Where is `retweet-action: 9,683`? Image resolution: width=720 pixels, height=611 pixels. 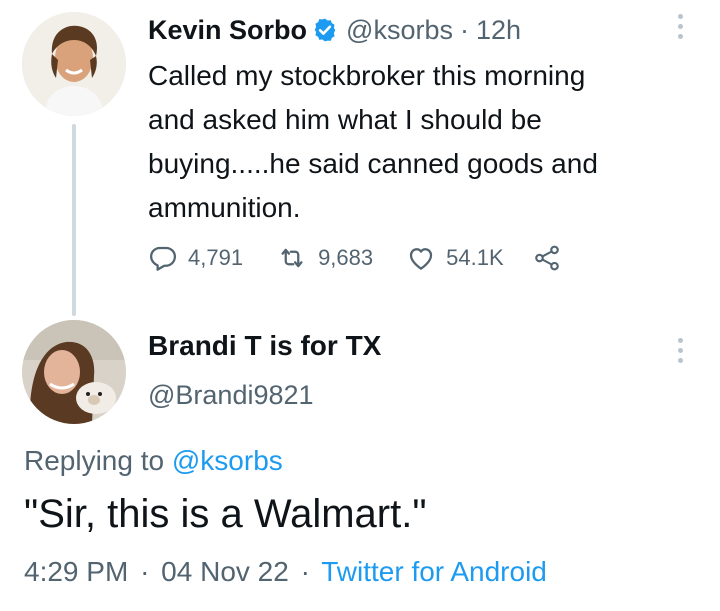
retweet-action: 9,683 is located at coordinates (324, 258).